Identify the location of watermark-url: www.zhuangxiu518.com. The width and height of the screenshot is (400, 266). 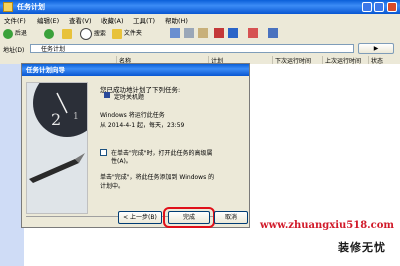
(327, 225).